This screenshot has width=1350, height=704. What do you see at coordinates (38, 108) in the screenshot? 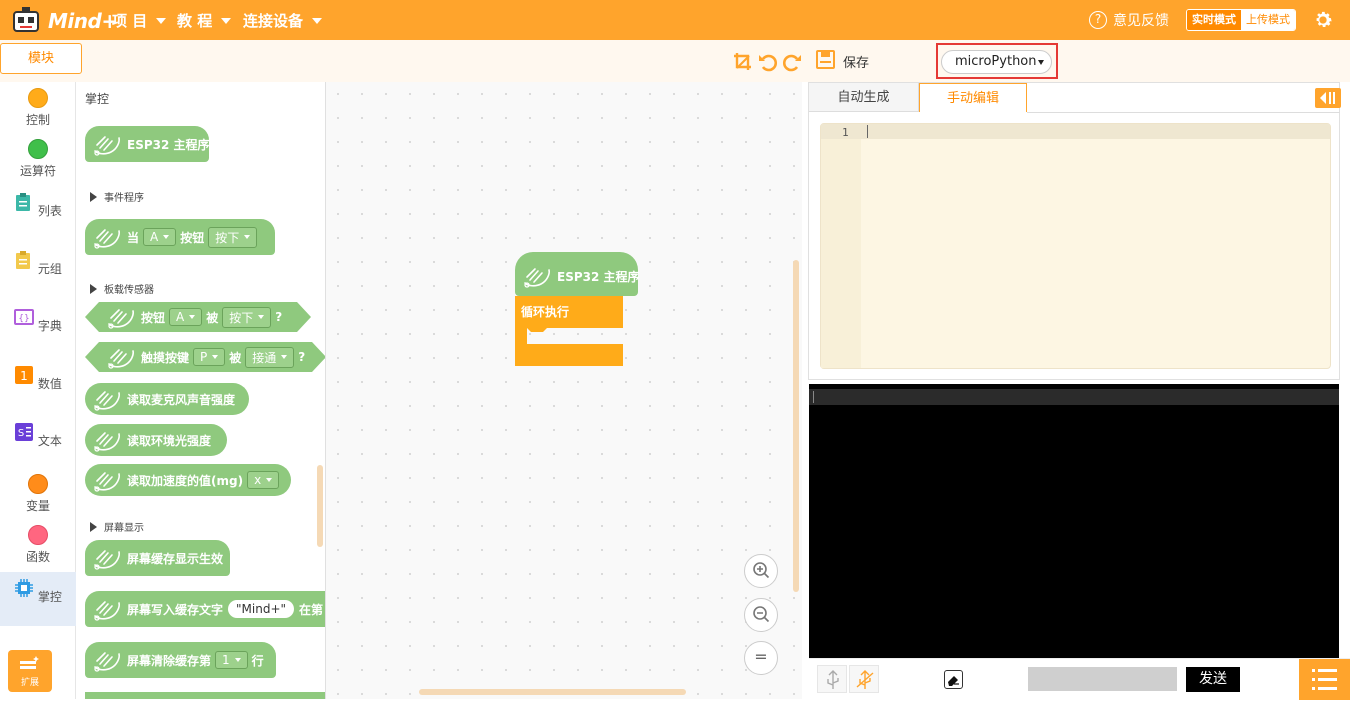
I see `category-control: 控制` at bounding box center [38, 108].